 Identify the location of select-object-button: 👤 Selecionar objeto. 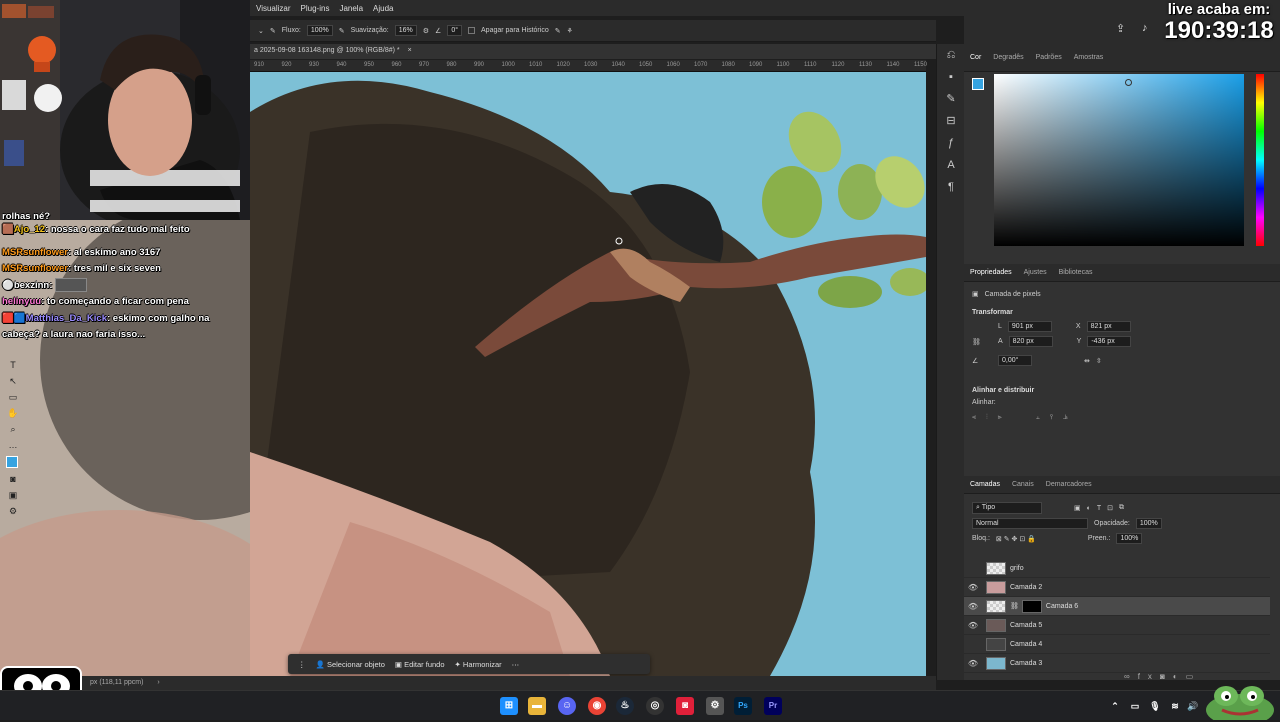
(350, 664).